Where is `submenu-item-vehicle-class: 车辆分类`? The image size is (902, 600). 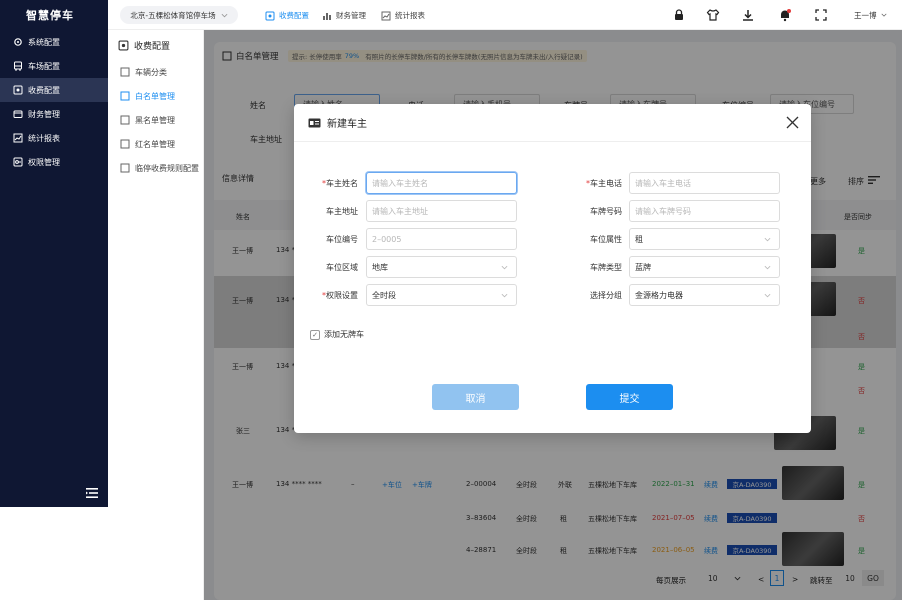 submenu-item-vehicle-class: 车辆分类 is located at coordinates (155, 72).